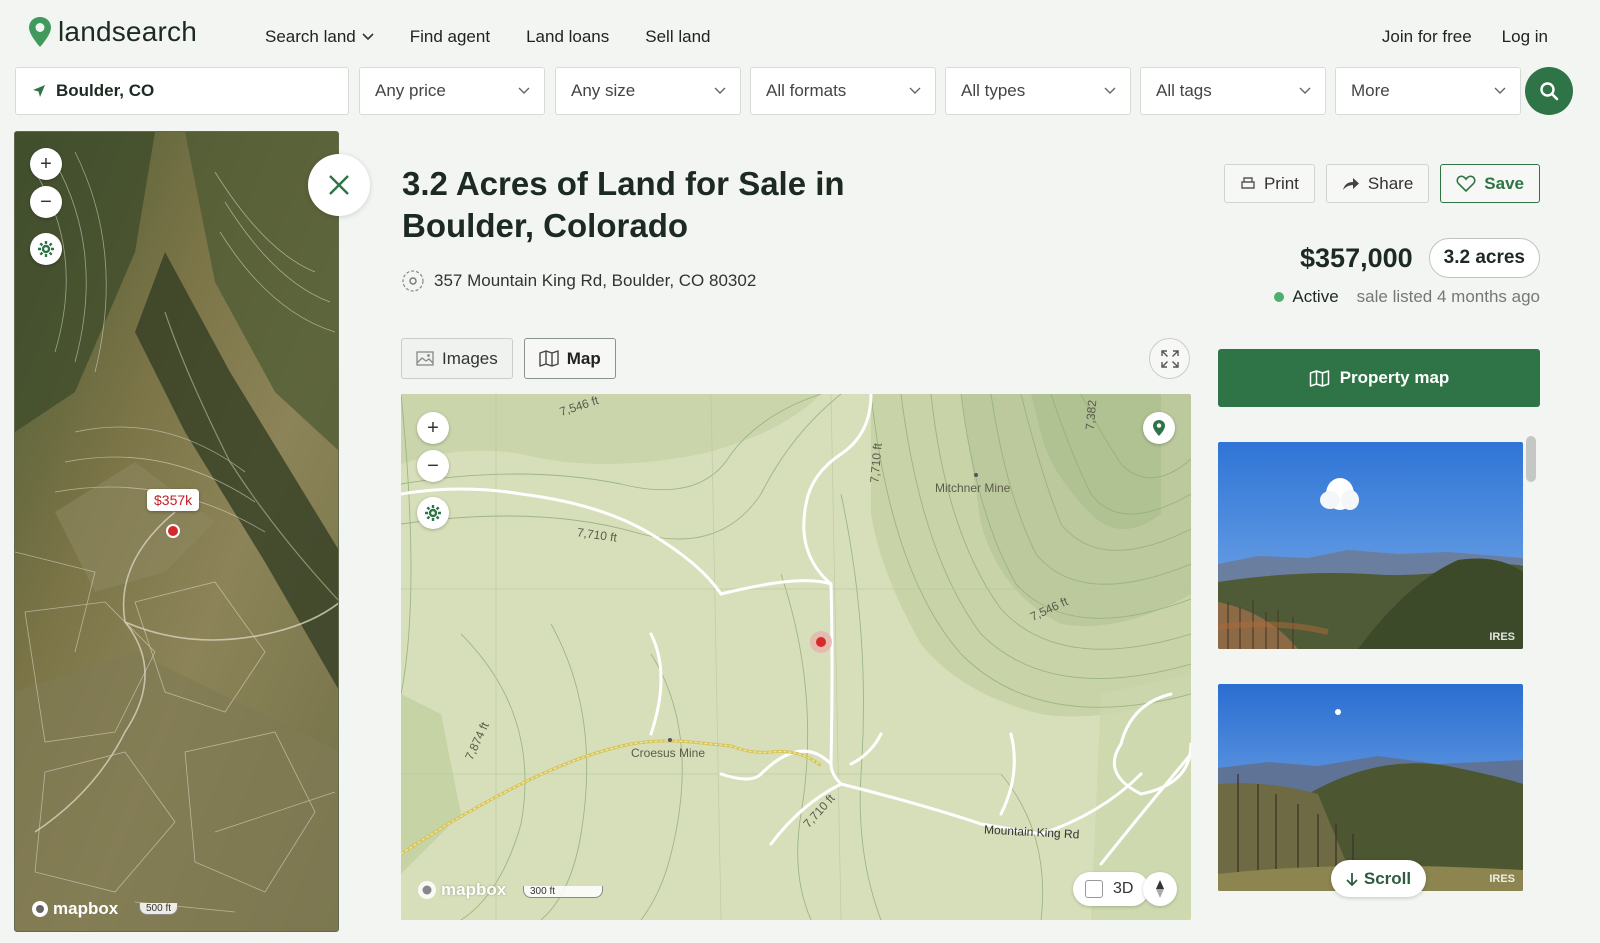 This screenshot has width=1600, height=943. Describe the element at coordinates (595, 280) in the screenshot. I see `address-text: 357 Mountain King Rd, Boulder, CO 80302` at that location.